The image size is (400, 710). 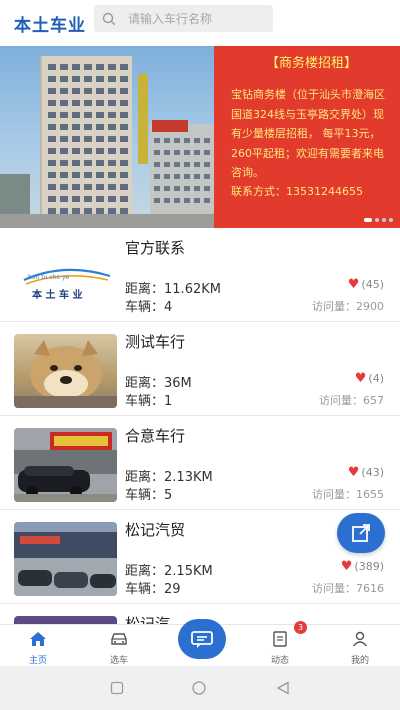 I want to click on dealer-logo-thumb: ben tu che ye 本 土 车 业, so click(x=65, y=277).